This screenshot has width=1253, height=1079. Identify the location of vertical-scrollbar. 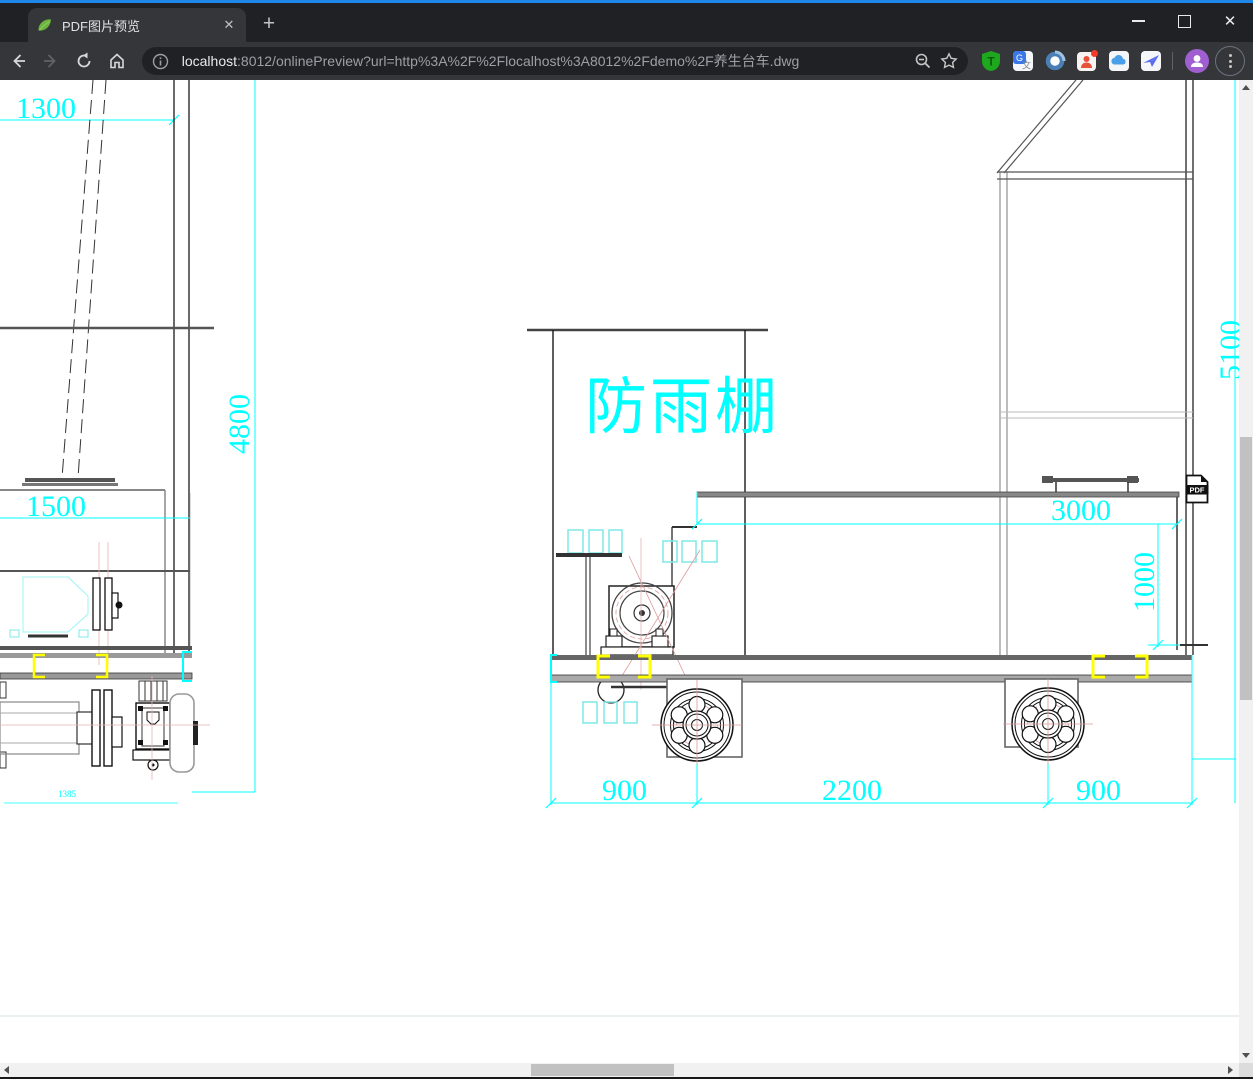
(1246, 571).